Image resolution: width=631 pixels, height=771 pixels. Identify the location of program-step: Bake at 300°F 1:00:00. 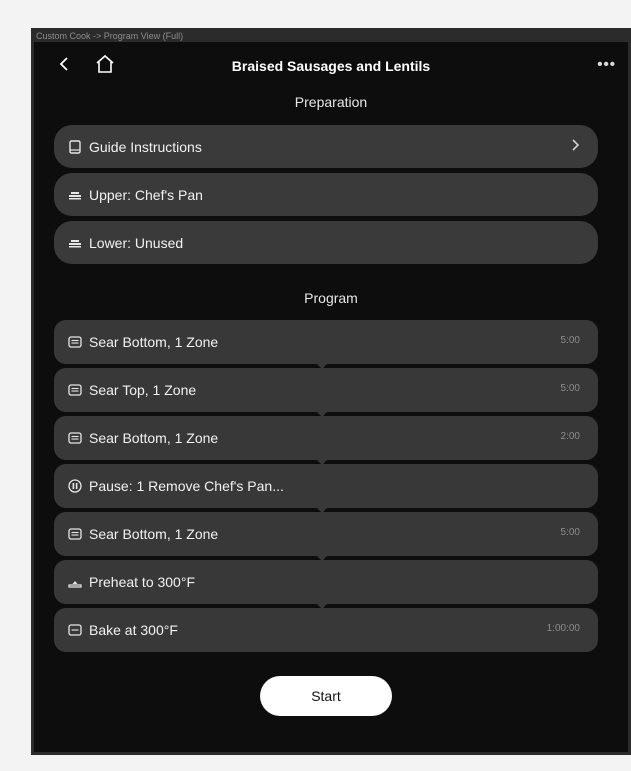
(326, 630).